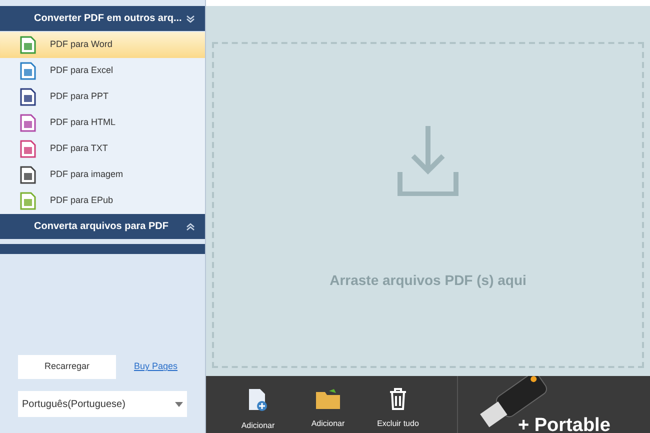 The width and height of the screenshot is (650, 433). I want to click on dropdown-caret-icon, so click(179, 404).